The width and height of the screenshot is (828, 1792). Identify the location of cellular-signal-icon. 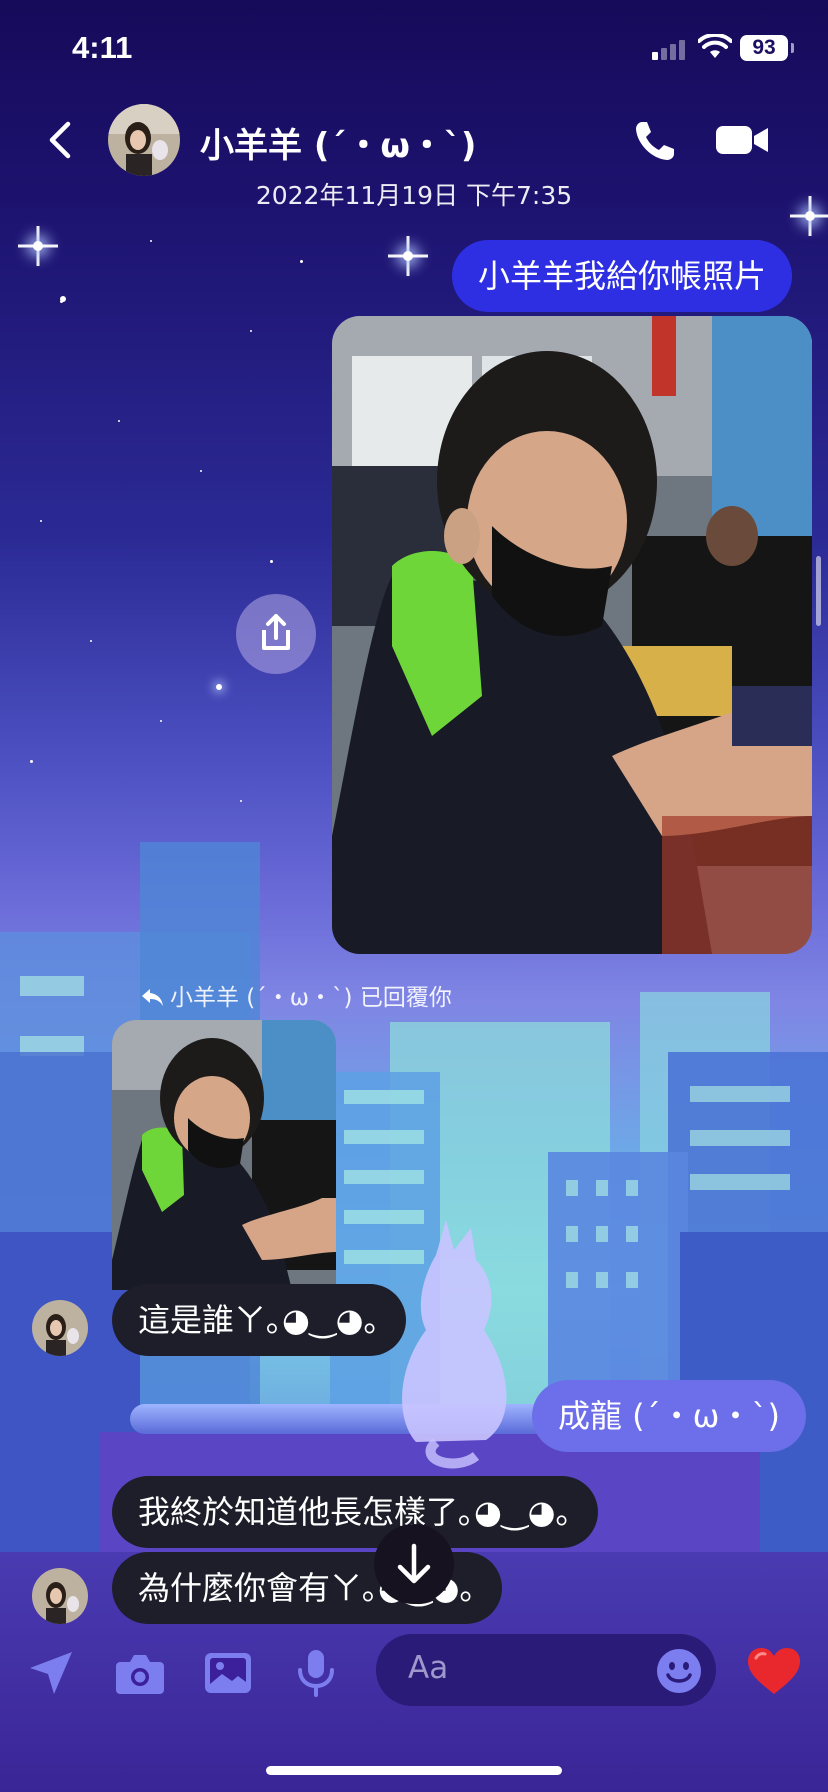
(668, 50).